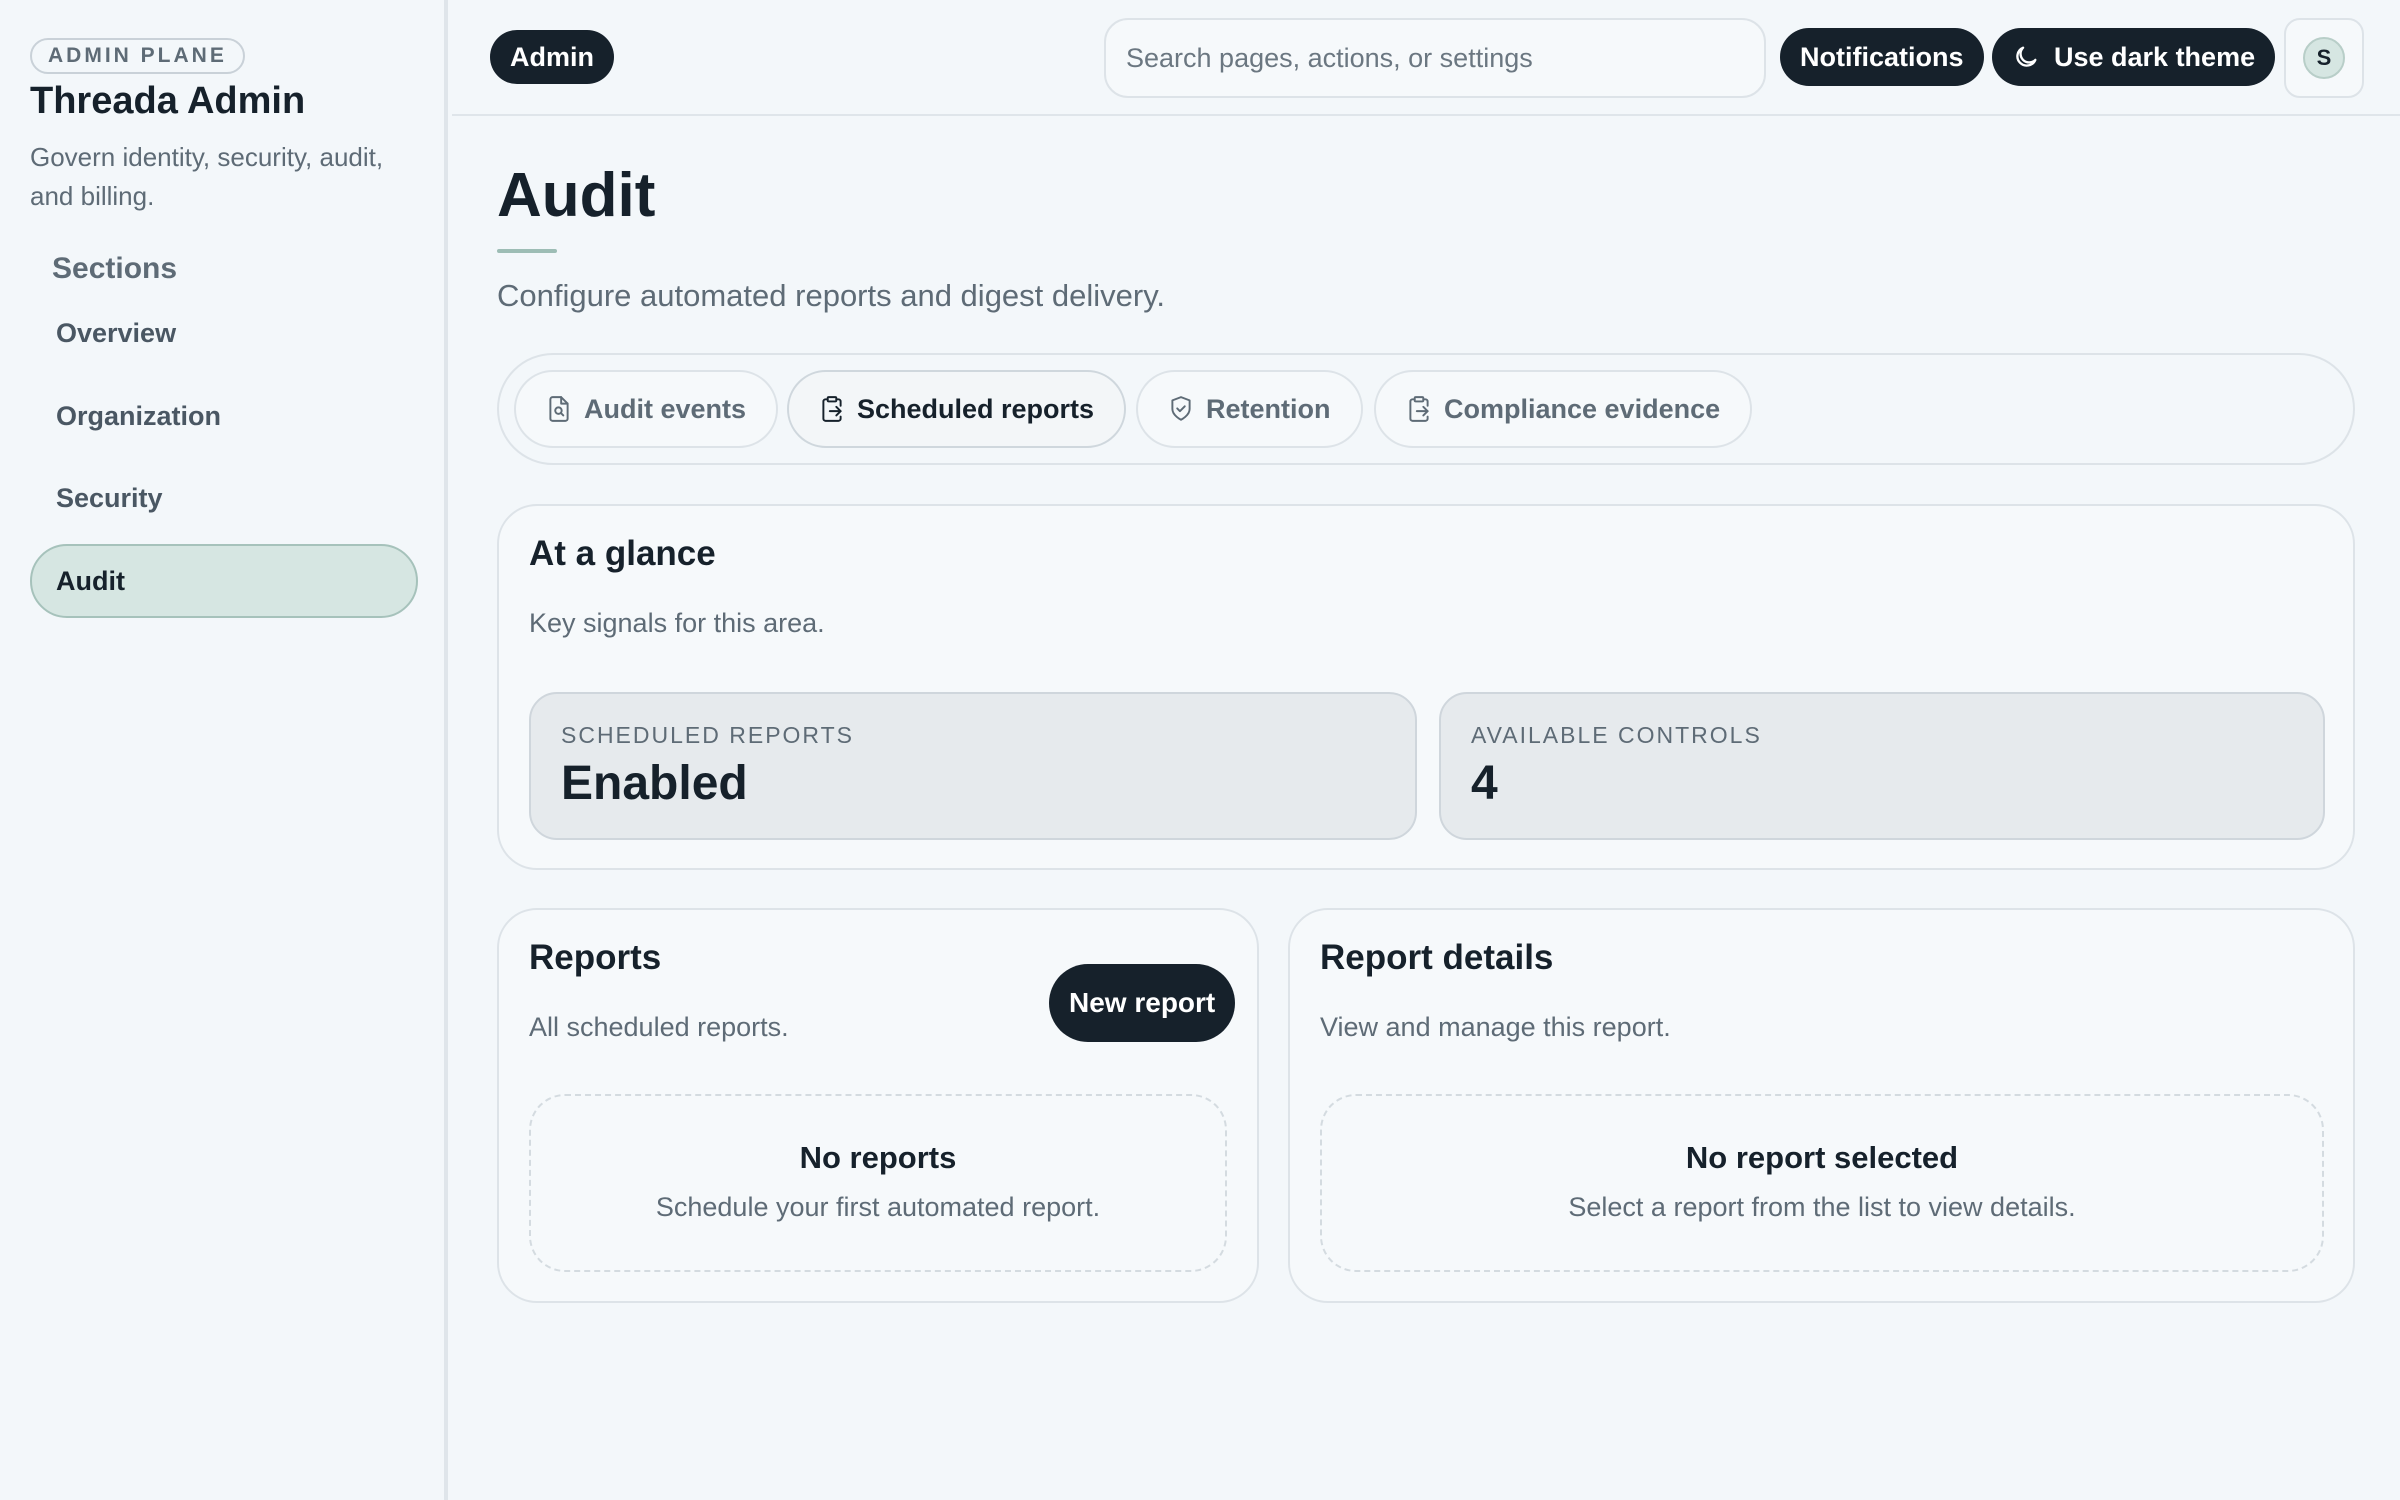 The height and width of the screenshot is (1500, 2400). Describe the element at coordinates (2026, 57) in the screenshot. I see `moon-icon` at that location.